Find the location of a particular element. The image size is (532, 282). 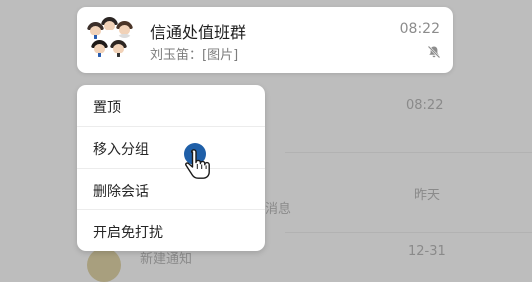

menu-item-do-not-disturb: 开启免打扰 is located at coordinates (171, 230).